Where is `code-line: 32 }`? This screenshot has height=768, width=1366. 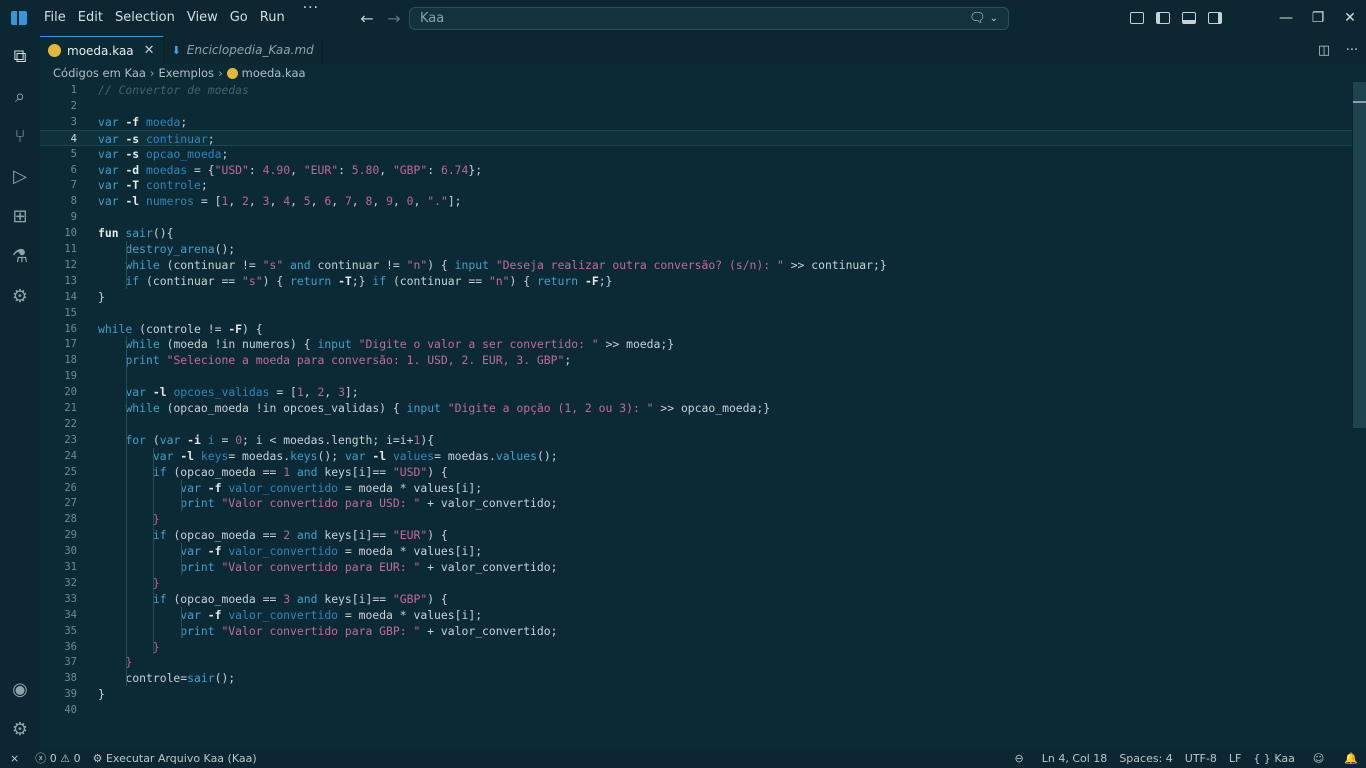
code-line: 32 } is located at coordinates (696, 583).